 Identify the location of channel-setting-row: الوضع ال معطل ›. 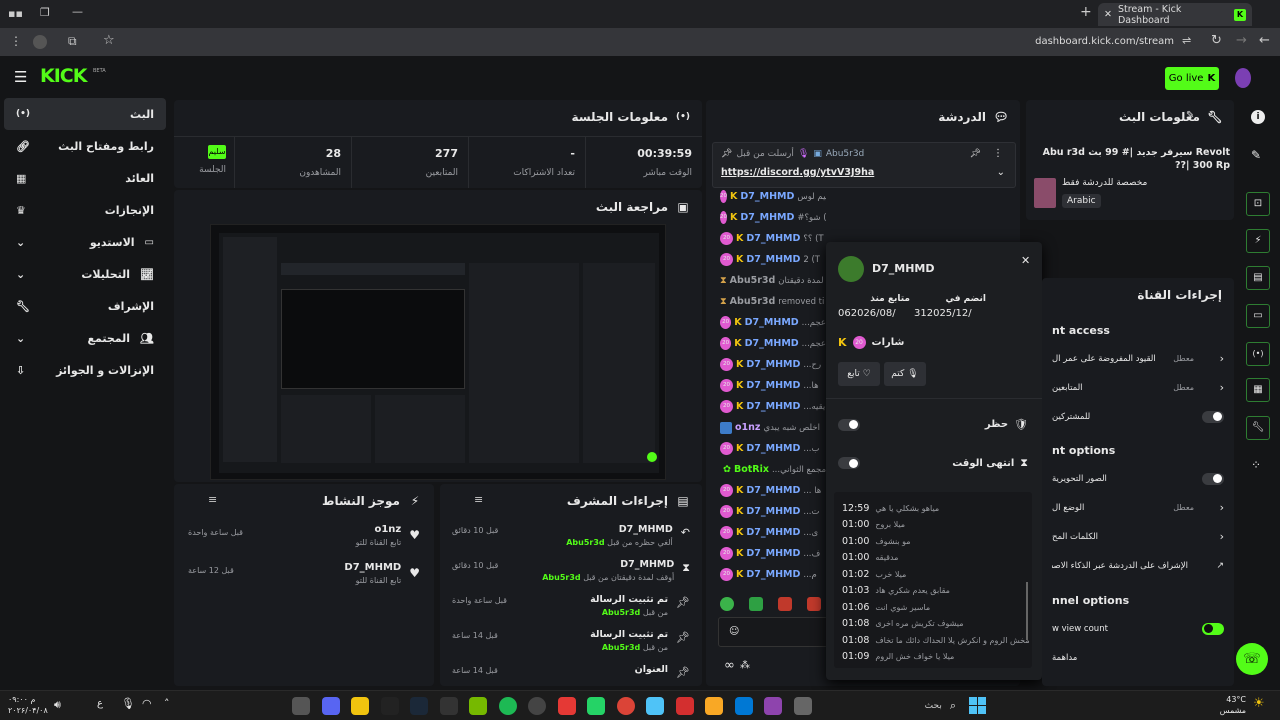
(1138, 507).